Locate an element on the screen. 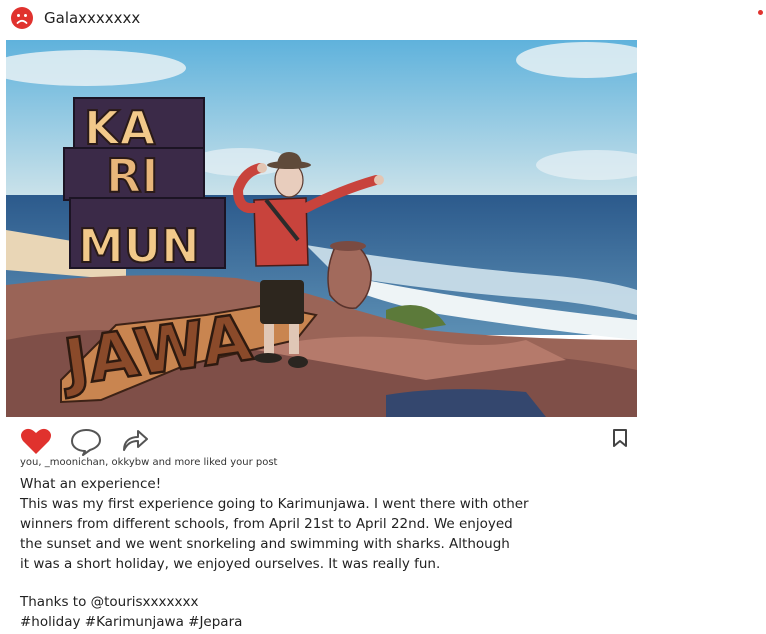 Image resolution: width=766 pixels, height=634 pixels. bookmark-icon is located at coordinates (620, 438).